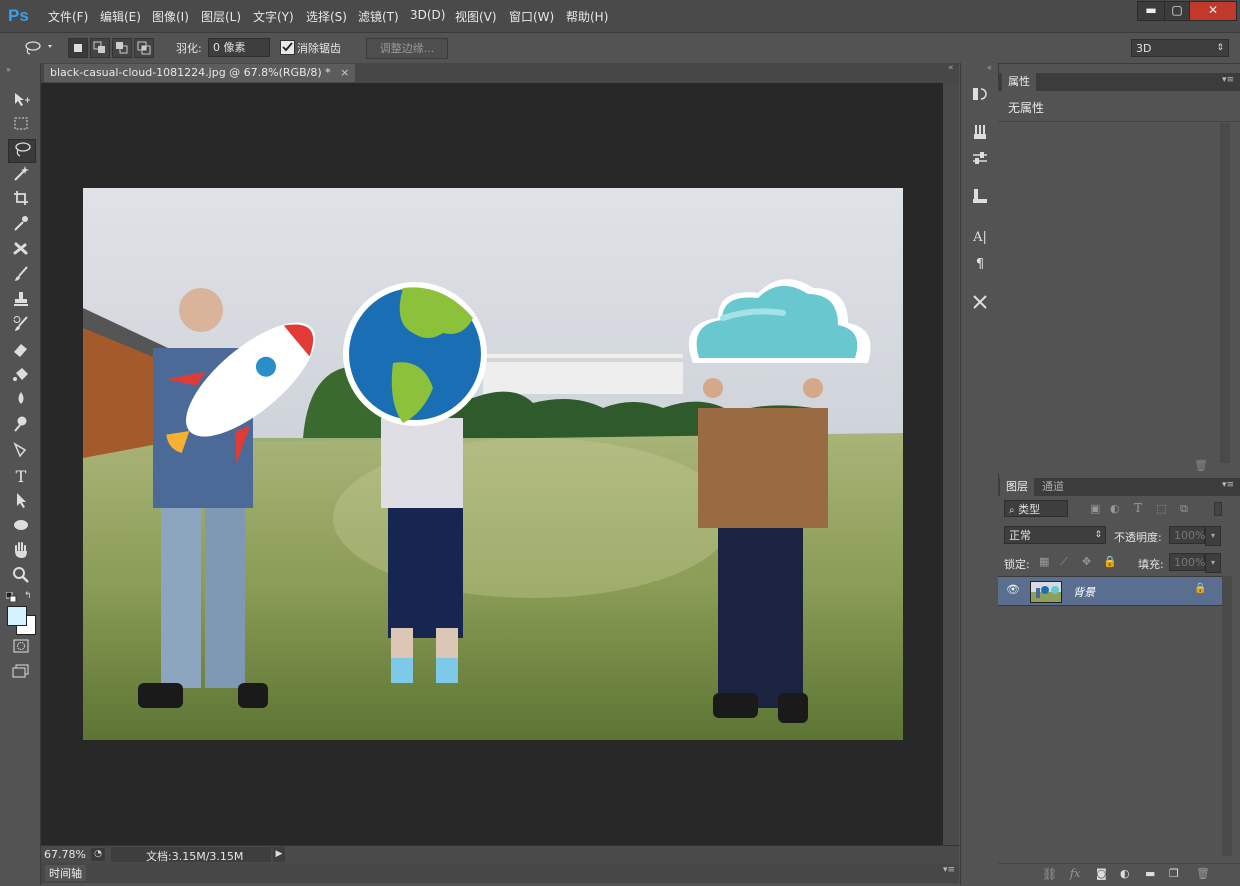  What do you see at coordinates (122, 48) in the screenshot?
I see `subtract-selection-icon` at bounding box center [122, 48].